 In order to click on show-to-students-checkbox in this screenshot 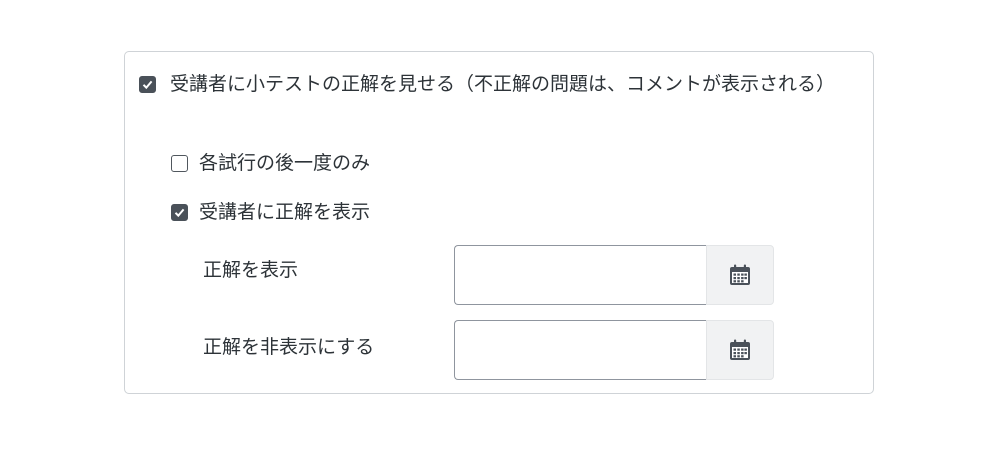, I will do `click(179, 212)`.